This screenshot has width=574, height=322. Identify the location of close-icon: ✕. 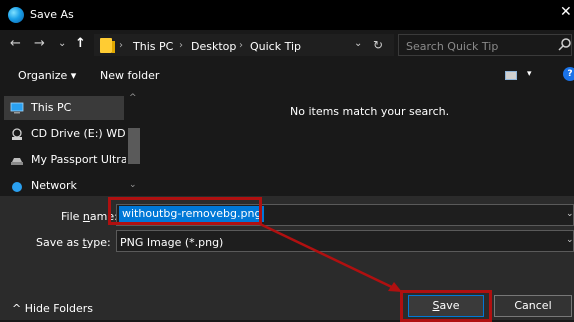
(566, 12).